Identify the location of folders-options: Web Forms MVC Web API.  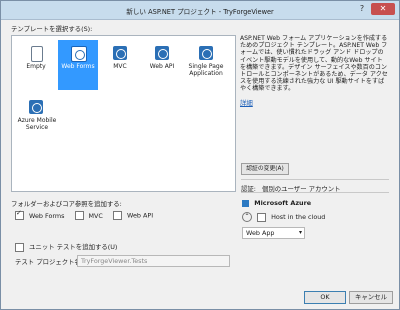
(84, 214).